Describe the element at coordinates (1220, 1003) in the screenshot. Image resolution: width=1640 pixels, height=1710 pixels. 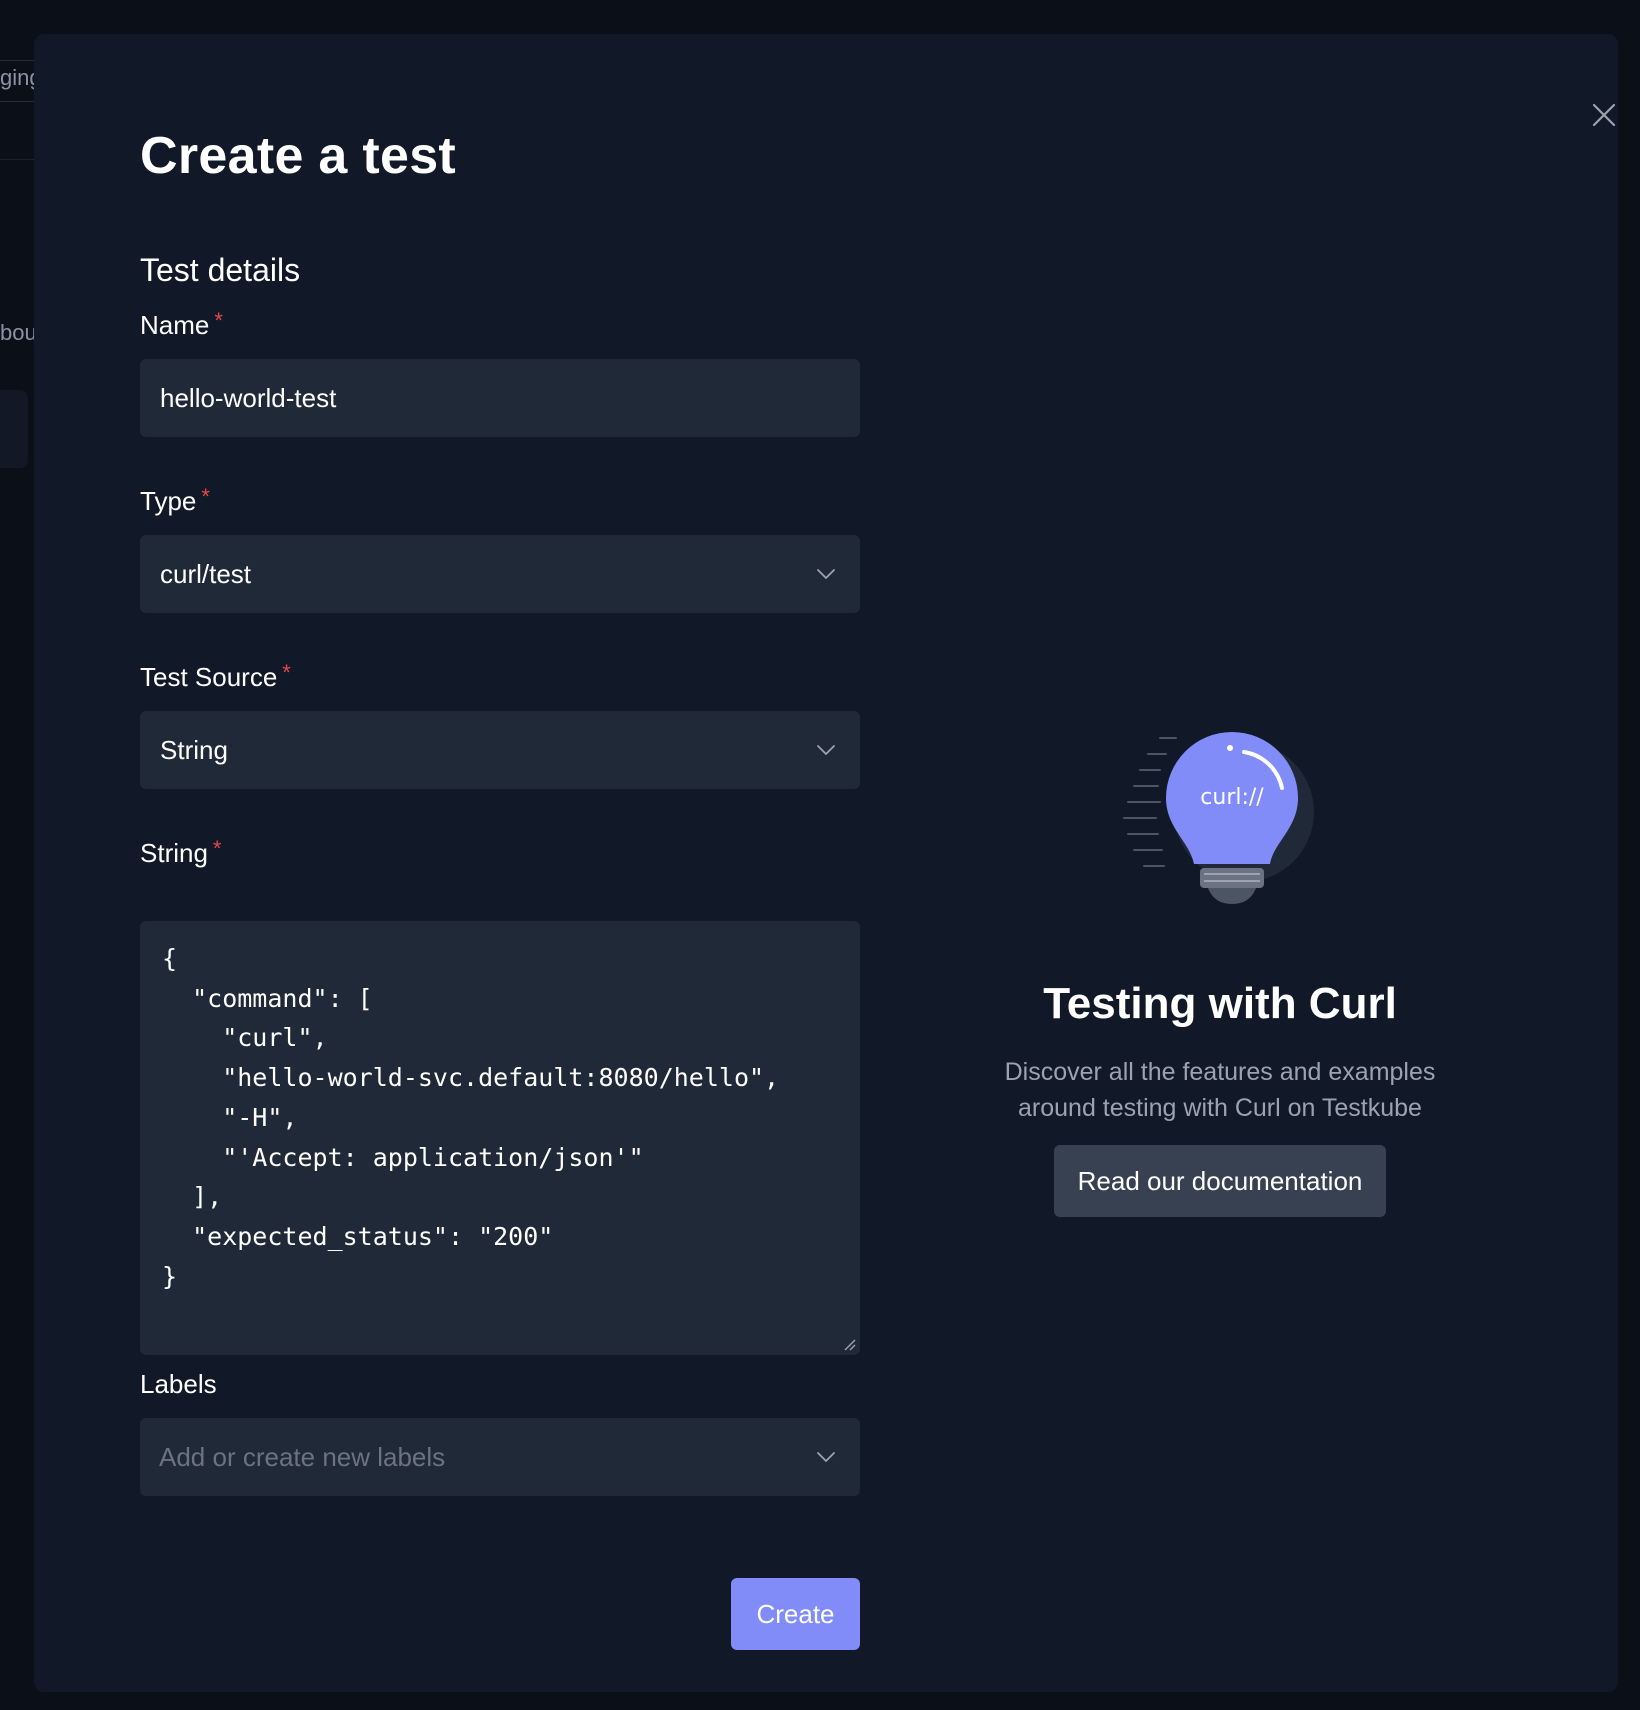
I see `promo-title: Testing with Curl` at that location.